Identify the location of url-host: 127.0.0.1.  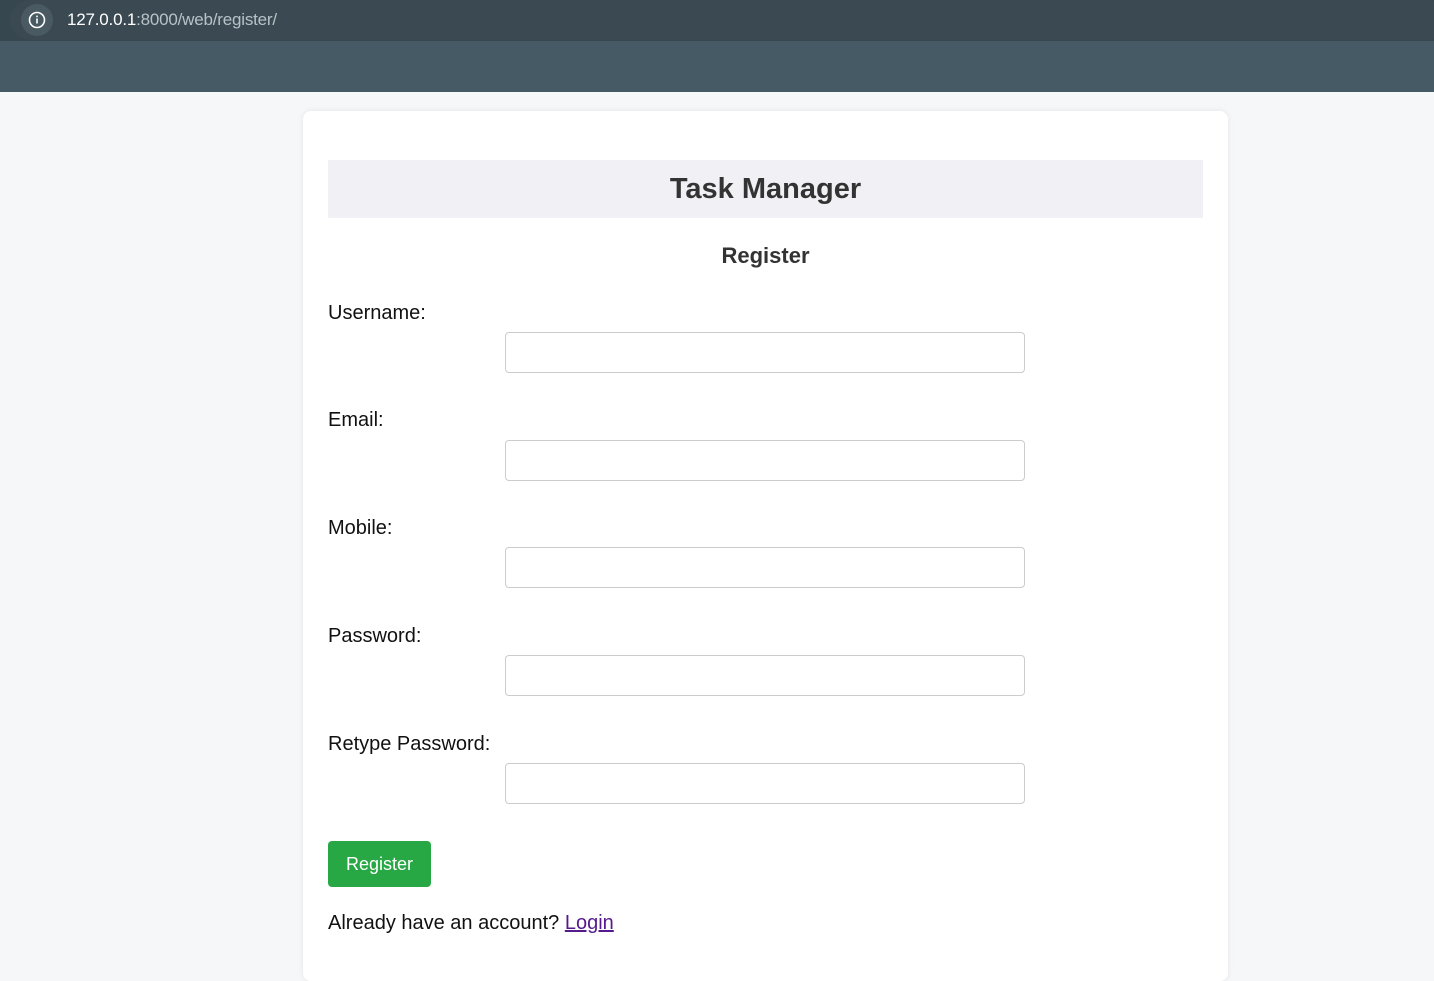
(102, 19).